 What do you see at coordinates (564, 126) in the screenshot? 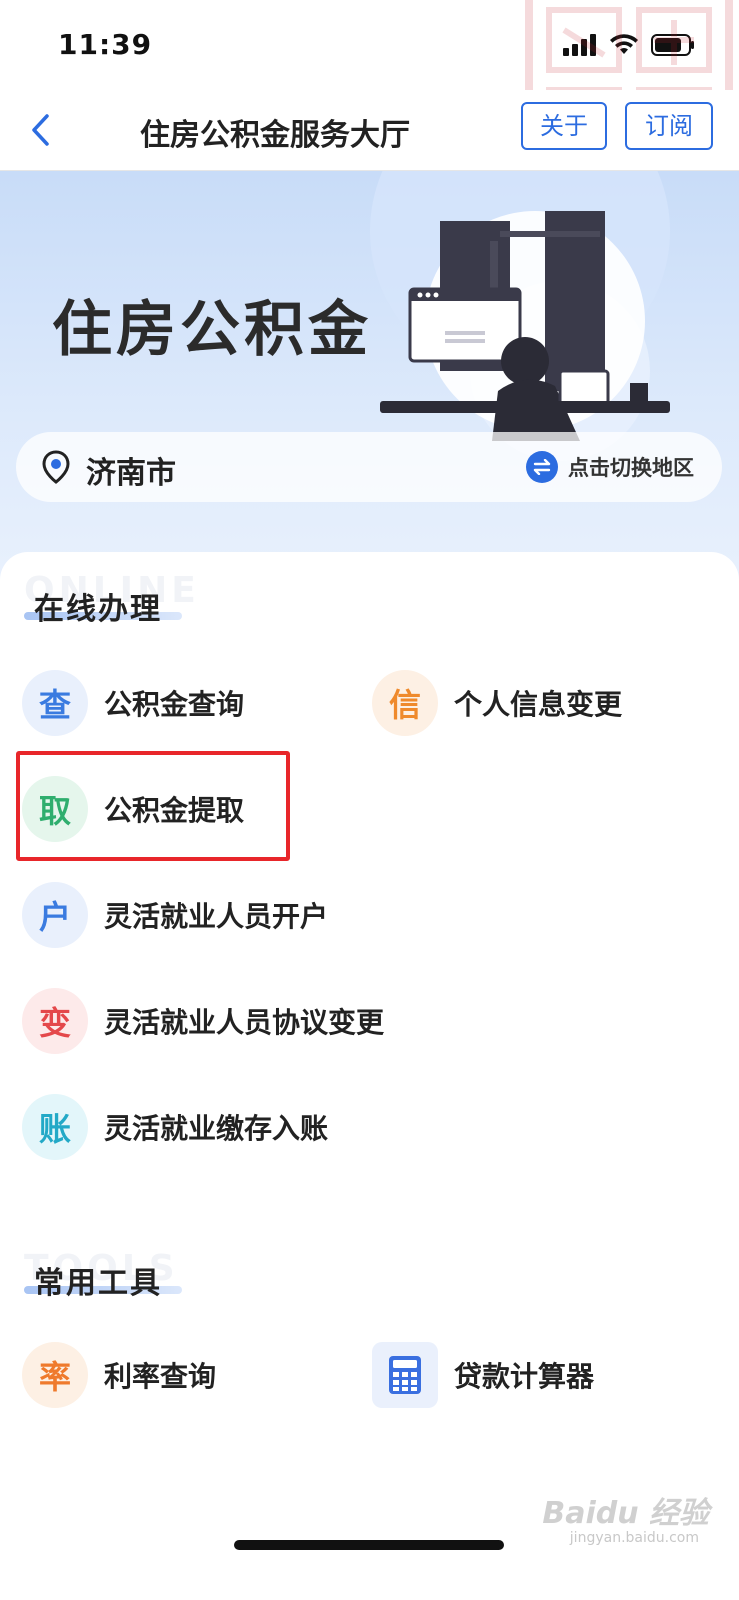
I see `about-button: 关于` at bounding box center [564, 126].